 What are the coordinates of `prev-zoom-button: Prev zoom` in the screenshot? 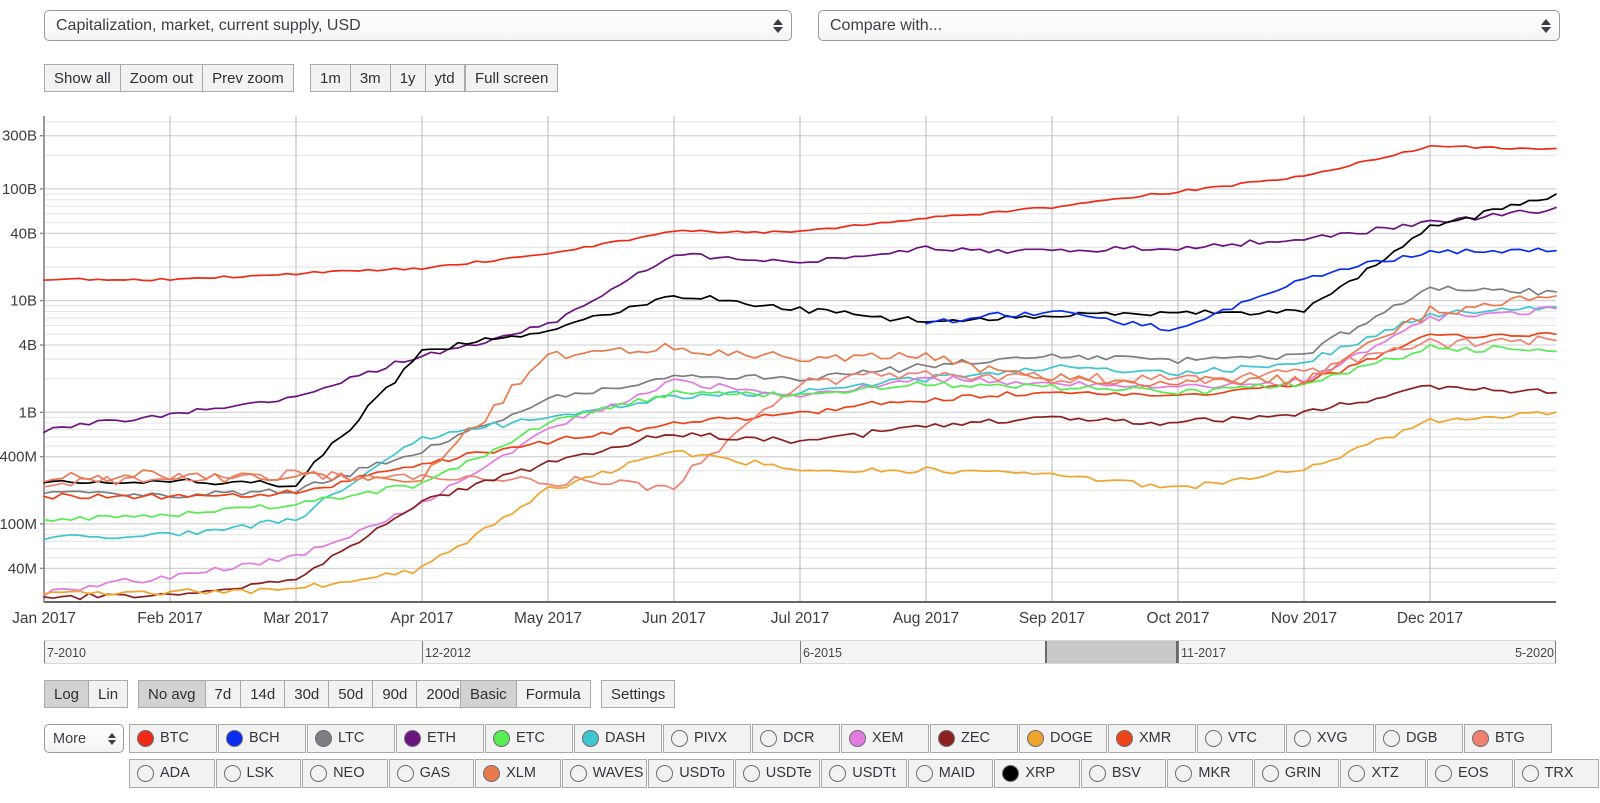 It's located at (248, 78).